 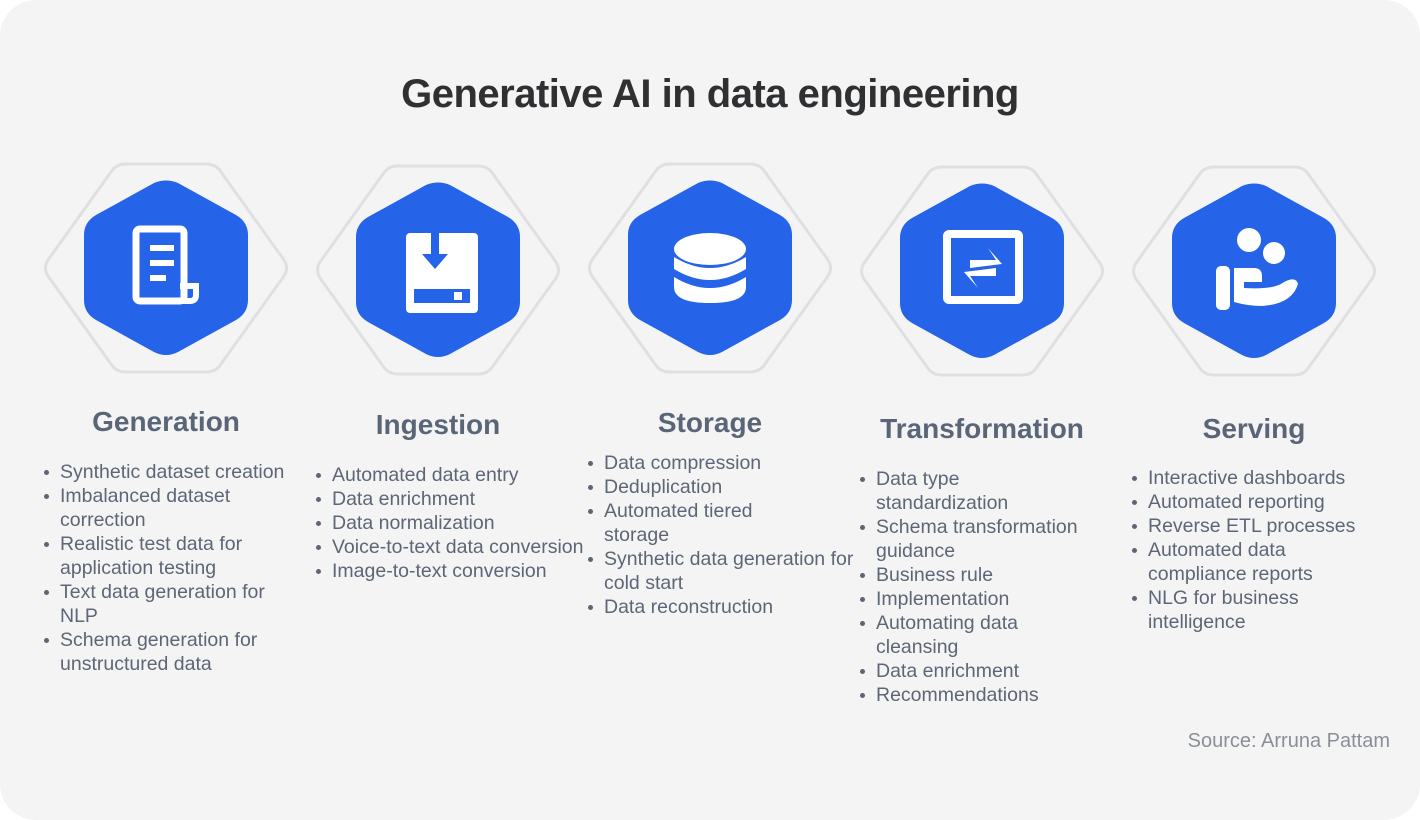 What do you see at coordinates (993, 575) in the screenshot?
I see `list-item: Business rule` at bounding box center [993, 575].